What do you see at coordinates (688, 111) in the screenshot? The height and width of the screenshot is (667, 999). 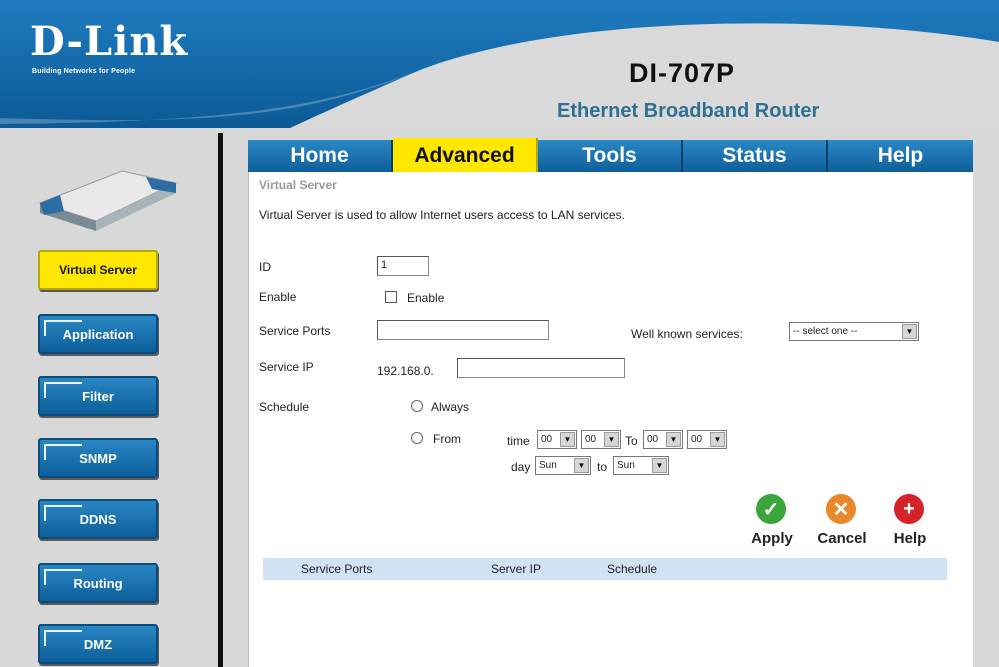 I see `model-subtitle: Ethernet Broadband Router` at bounding box center [688, 111].